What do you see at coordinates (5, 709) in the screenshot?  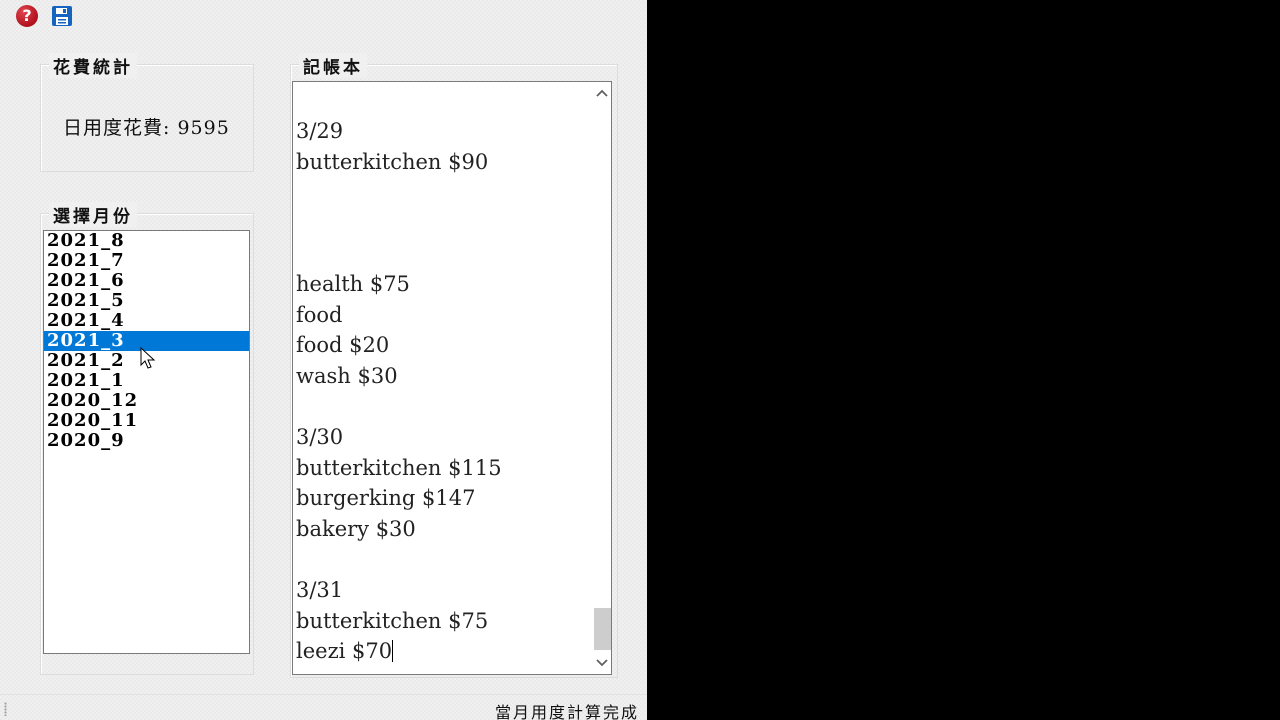 I see `grip-icon` at bounding box center [5, 709].